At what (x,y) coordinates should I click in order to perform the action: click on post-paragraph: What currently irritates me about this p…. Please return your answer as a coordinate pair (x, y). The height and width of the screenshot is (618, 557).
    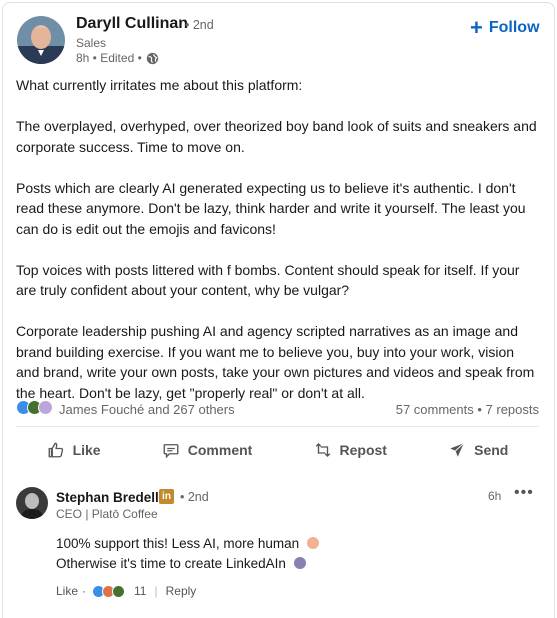
    Looking at the image, I should click on (159, 85).